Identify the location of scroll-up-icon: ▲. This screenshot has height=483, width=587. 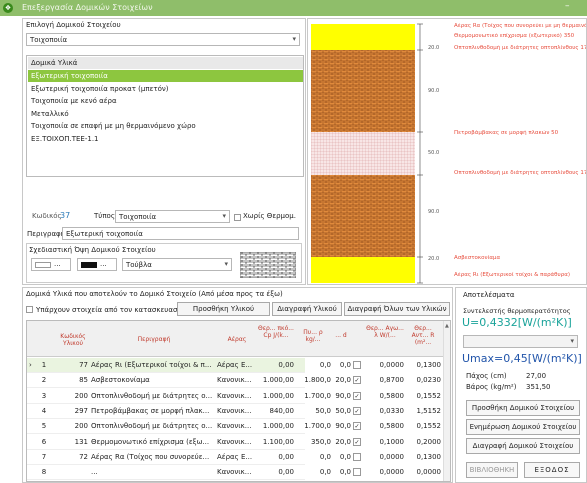
(447, 326).